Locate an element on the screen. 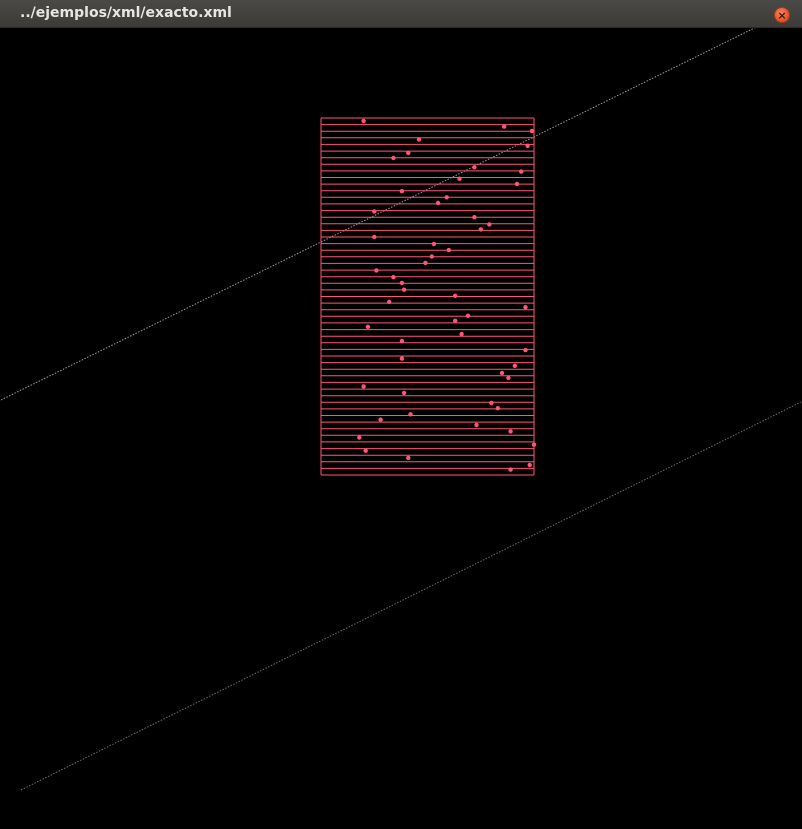  close-icon: × is located at coordinates (782, 15).